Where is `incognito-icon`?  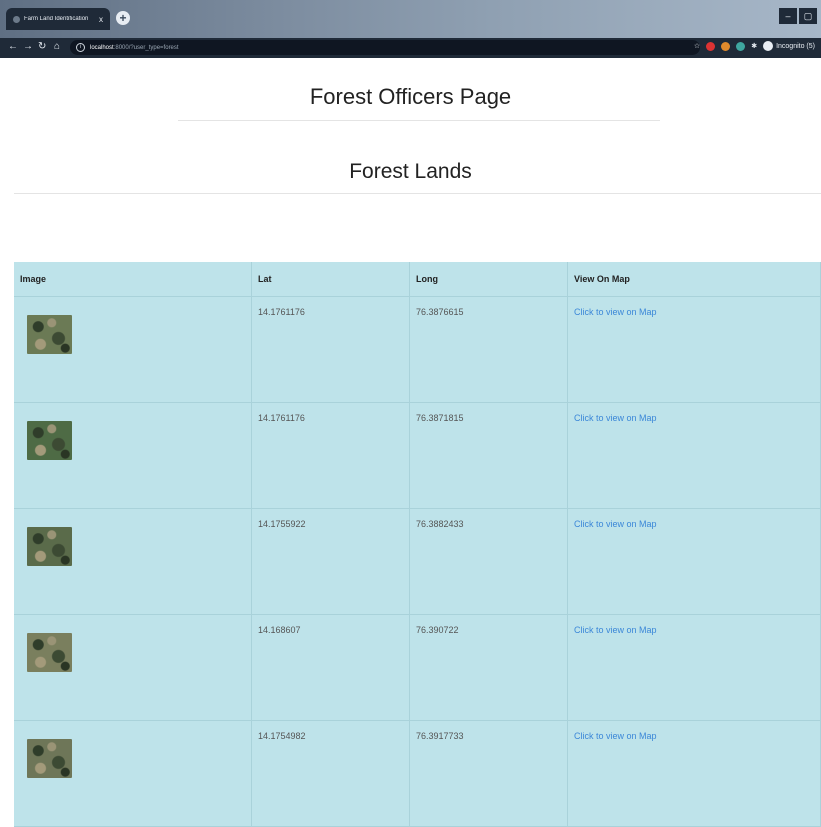
incognito-icon is located at coordinates (768, 46).